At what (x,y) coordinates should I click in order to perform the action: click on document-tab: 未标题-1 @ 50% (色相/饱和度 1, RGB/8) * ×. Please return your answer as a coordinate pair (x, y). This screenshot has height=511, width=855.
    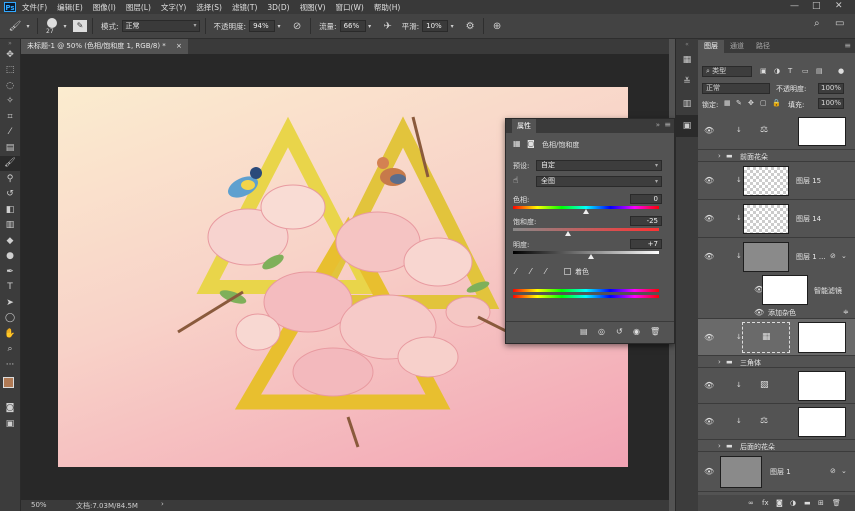
    Looking at the image, I should click on (104, 46).